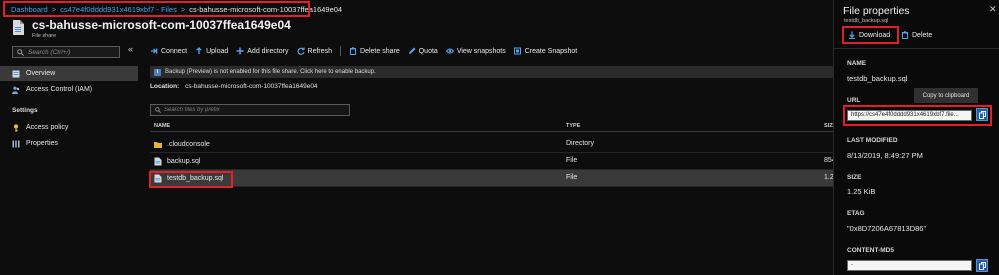 The height and width of the screenshot is (275, 999). Describe the element at coordinates (493, 161) in the screenshot. I see `table-row: backup.sql File 854` at that location.